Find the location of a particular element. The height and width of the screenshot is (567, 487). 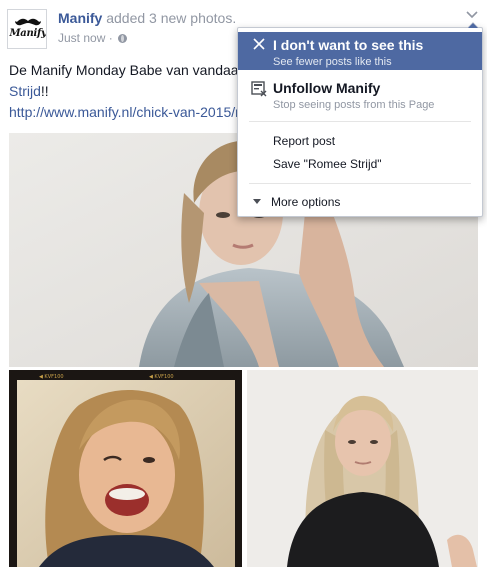

more-options-menu-item: More options is located at coordinates (296, 202).